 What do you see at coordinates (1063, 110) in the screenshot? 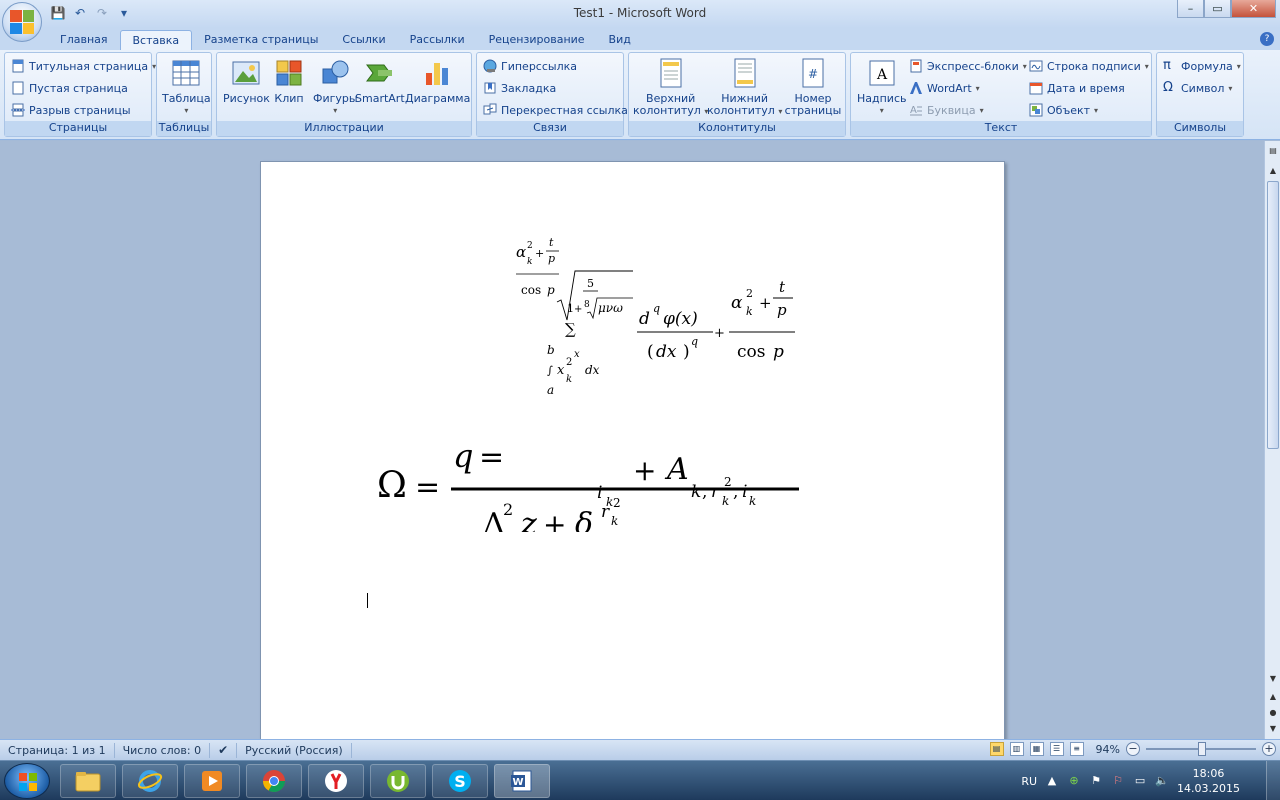
I see `object-button: Объект ▾` at bounding box center [1063, 110].